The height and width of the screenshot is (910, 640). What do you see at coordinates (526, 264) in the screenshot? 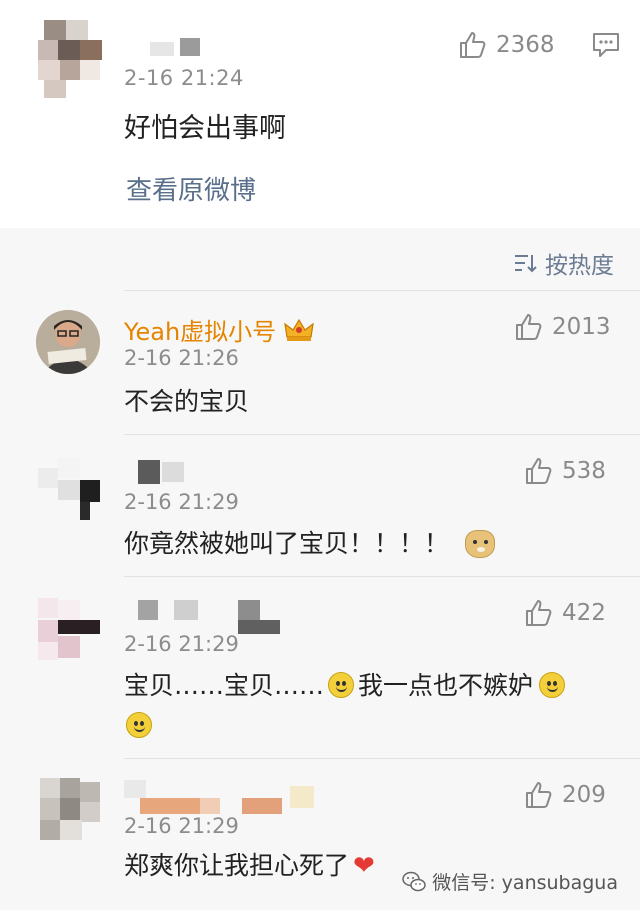
I see `sort-icon` at bounding box center [526, 264].